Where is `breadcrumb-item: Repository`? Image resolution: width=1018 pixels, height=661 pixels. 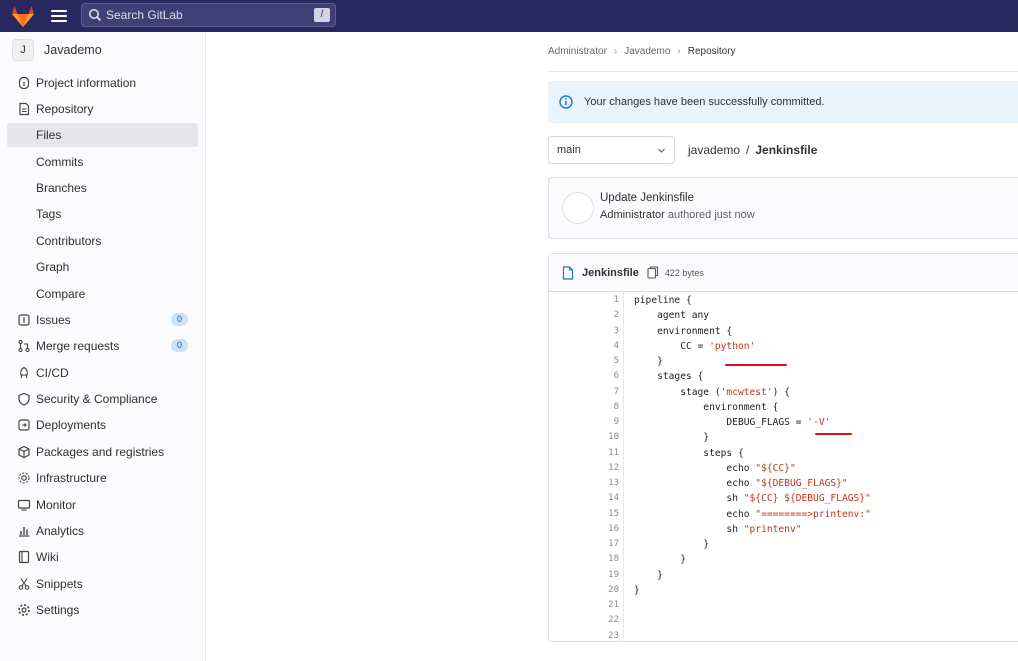 breadcrumb-item: Repository is located at coordinates (712, 51).